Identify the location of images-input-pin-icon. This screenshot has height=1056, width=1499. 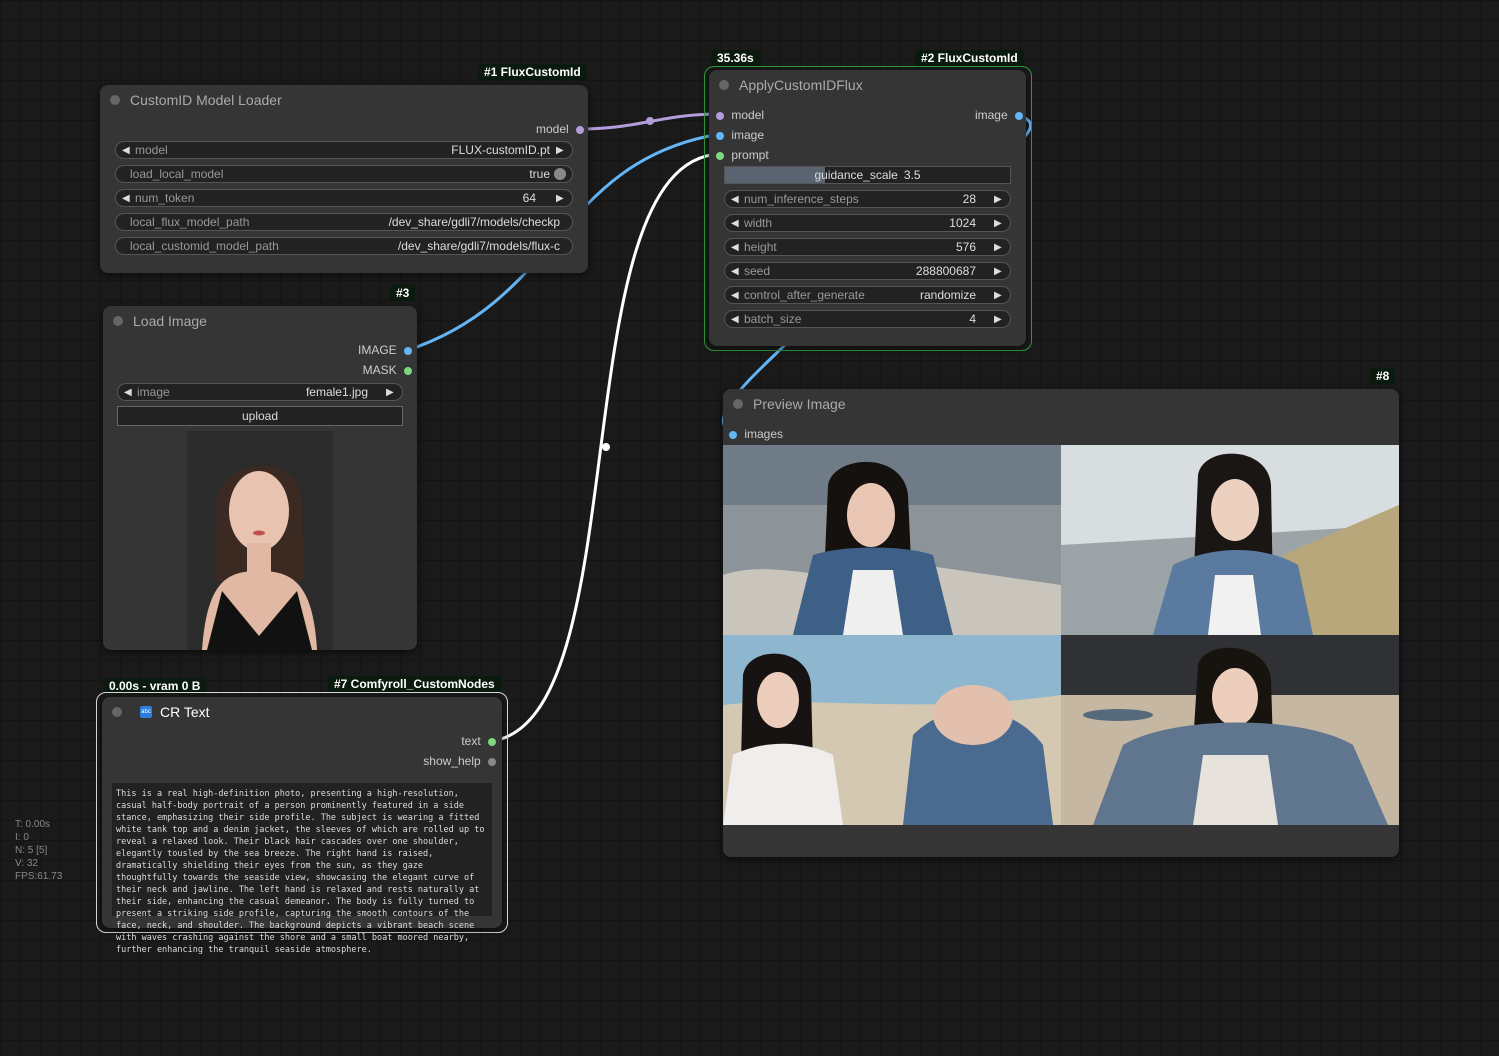
(733, 434).